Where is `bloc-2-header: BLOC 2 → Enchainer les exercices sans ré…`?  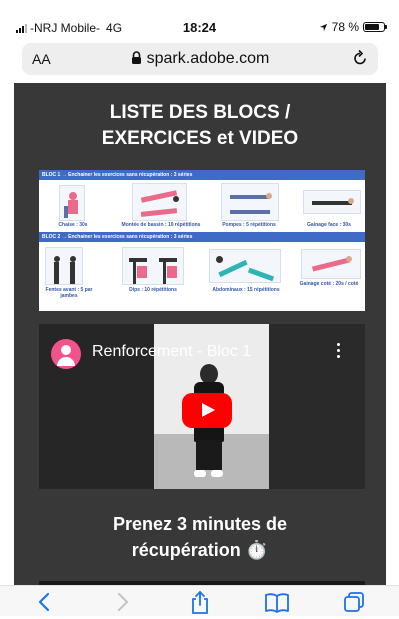
bloc-2-header: BLOC 2 → Enchainer les exercices sans ré… is located at coordinates (202, 237).